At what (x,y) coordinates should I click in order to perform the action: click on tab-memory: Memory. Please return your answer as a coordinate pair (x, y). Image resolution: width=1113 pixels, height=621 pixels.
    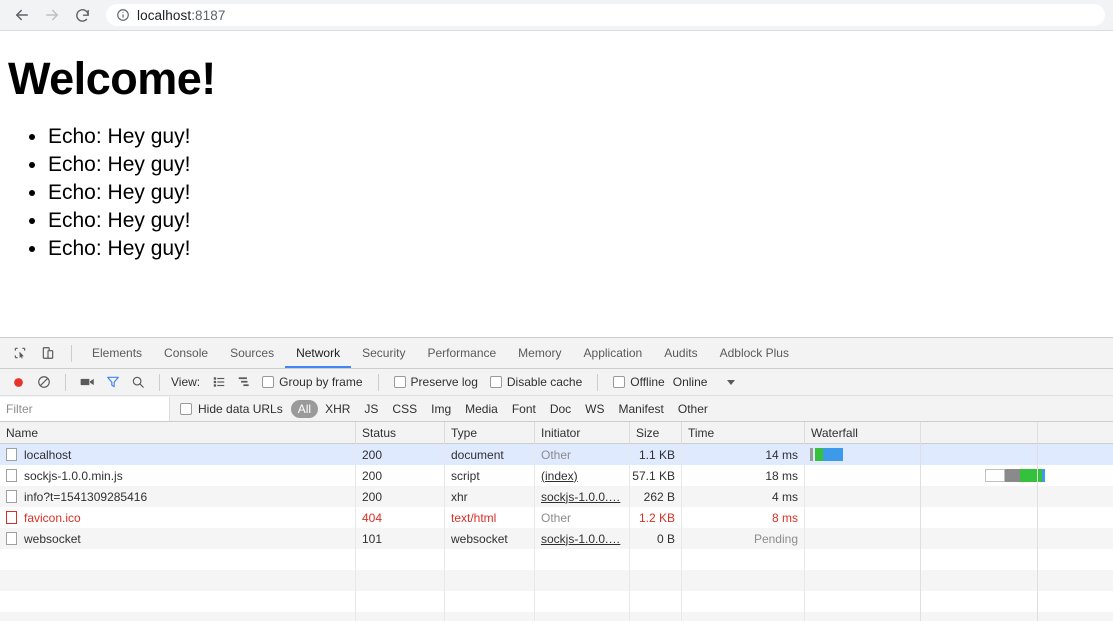
    Looking at the image, I should click on (539, 353).